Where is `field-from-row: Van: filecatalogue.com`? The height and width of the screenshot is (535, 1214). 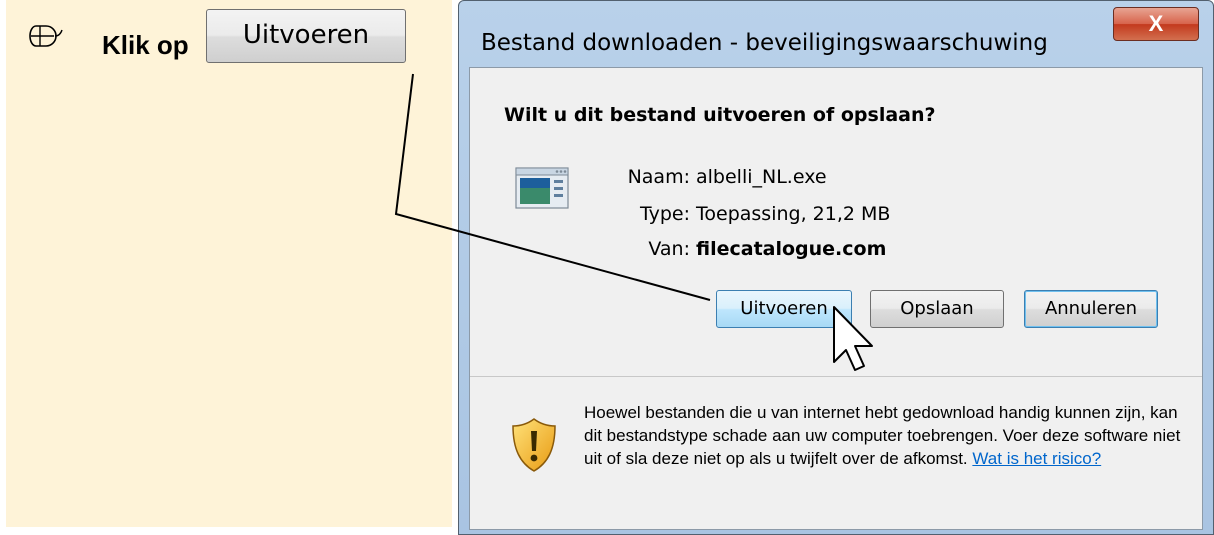
field-from-row: Van: filecatalogue.com is located at coordinates (770, 252).